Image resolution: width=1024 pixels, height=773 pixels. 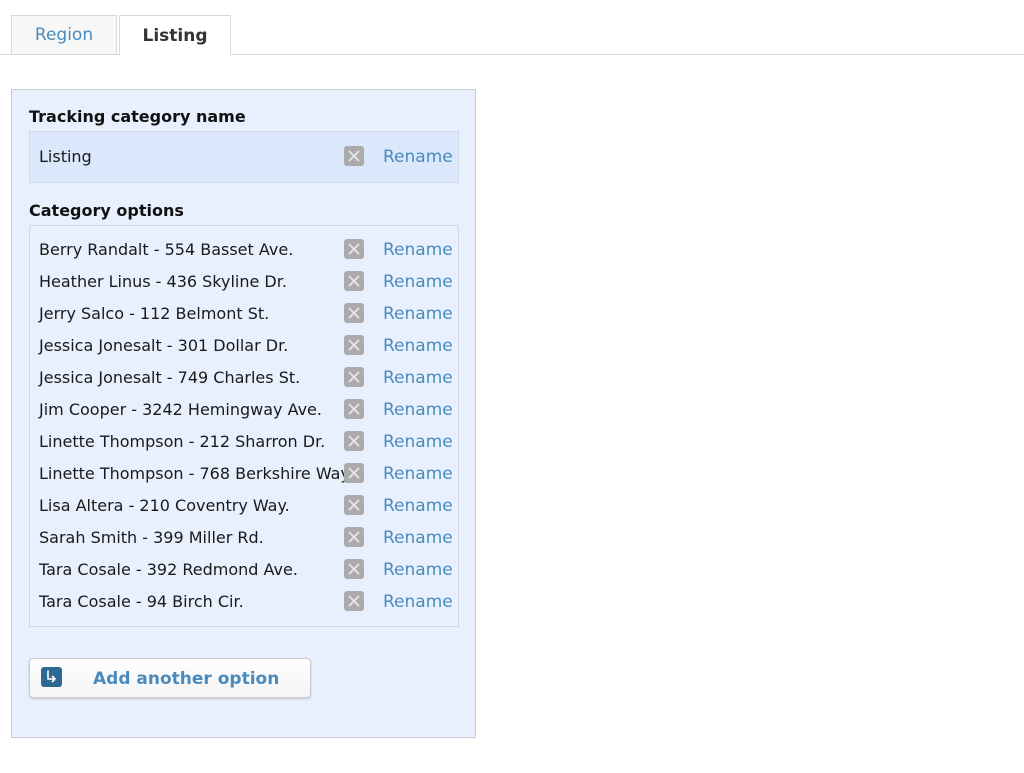 I want to click on option-label: Linette Thompson - 212 Sharron Dr., so click(x=182, y=441).